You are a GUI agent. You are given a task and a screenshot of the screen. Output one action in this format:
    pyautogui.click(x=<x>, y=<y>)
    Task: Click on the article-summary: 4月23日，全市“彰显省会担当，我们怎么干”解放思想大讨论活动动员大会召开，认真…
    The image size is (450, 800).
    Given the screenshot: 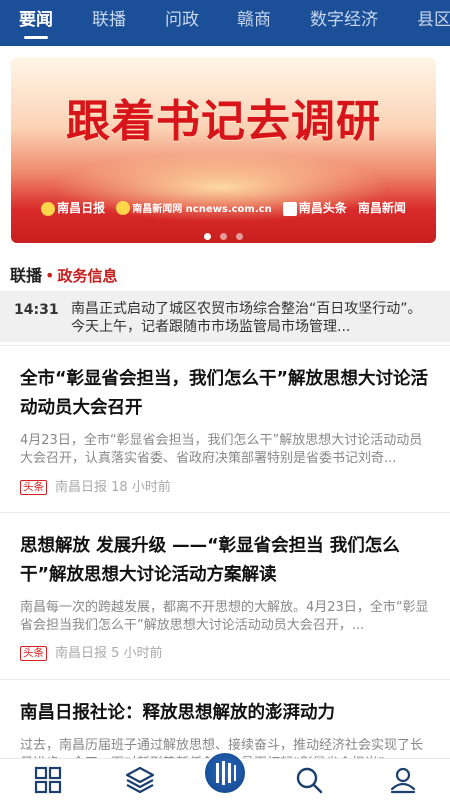 What is the action you would take?
    pyautogui.click(x=221, y=449)
    